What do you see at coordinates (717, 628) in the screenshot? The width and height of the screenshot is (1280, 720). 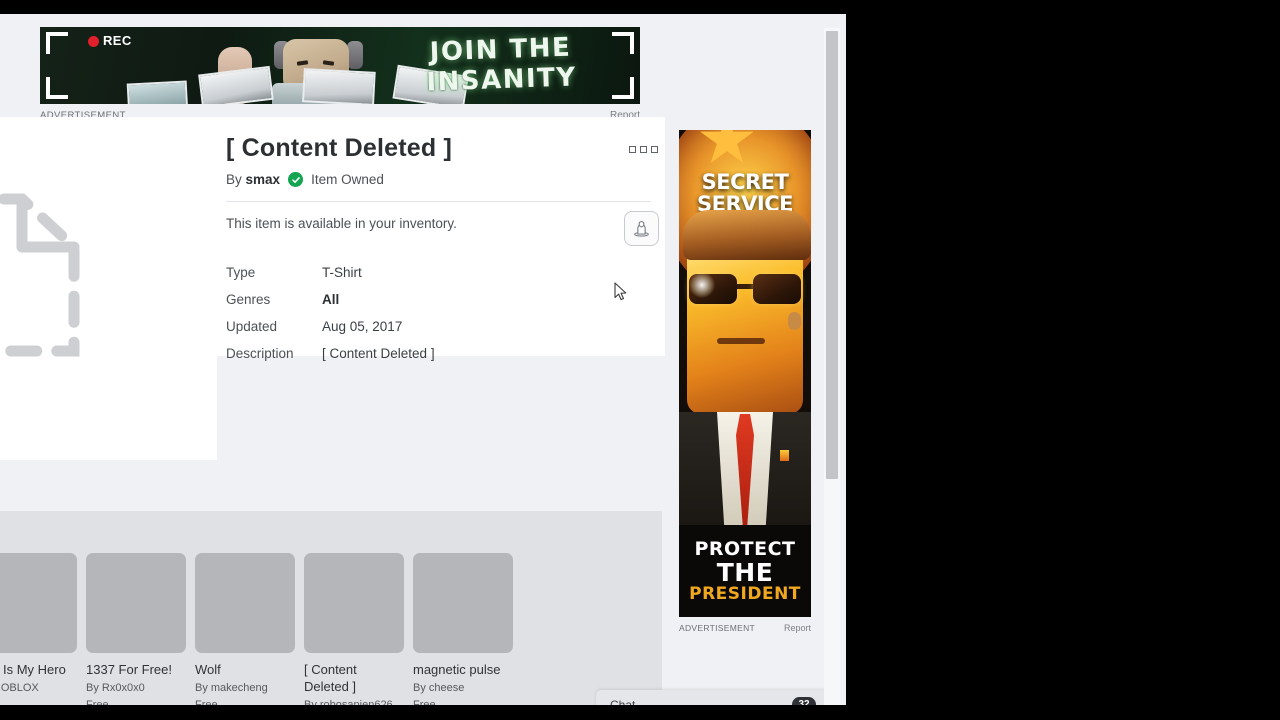 I see `right-ad-label: ADVERTISEMENT` at bounding box center [717, 628].